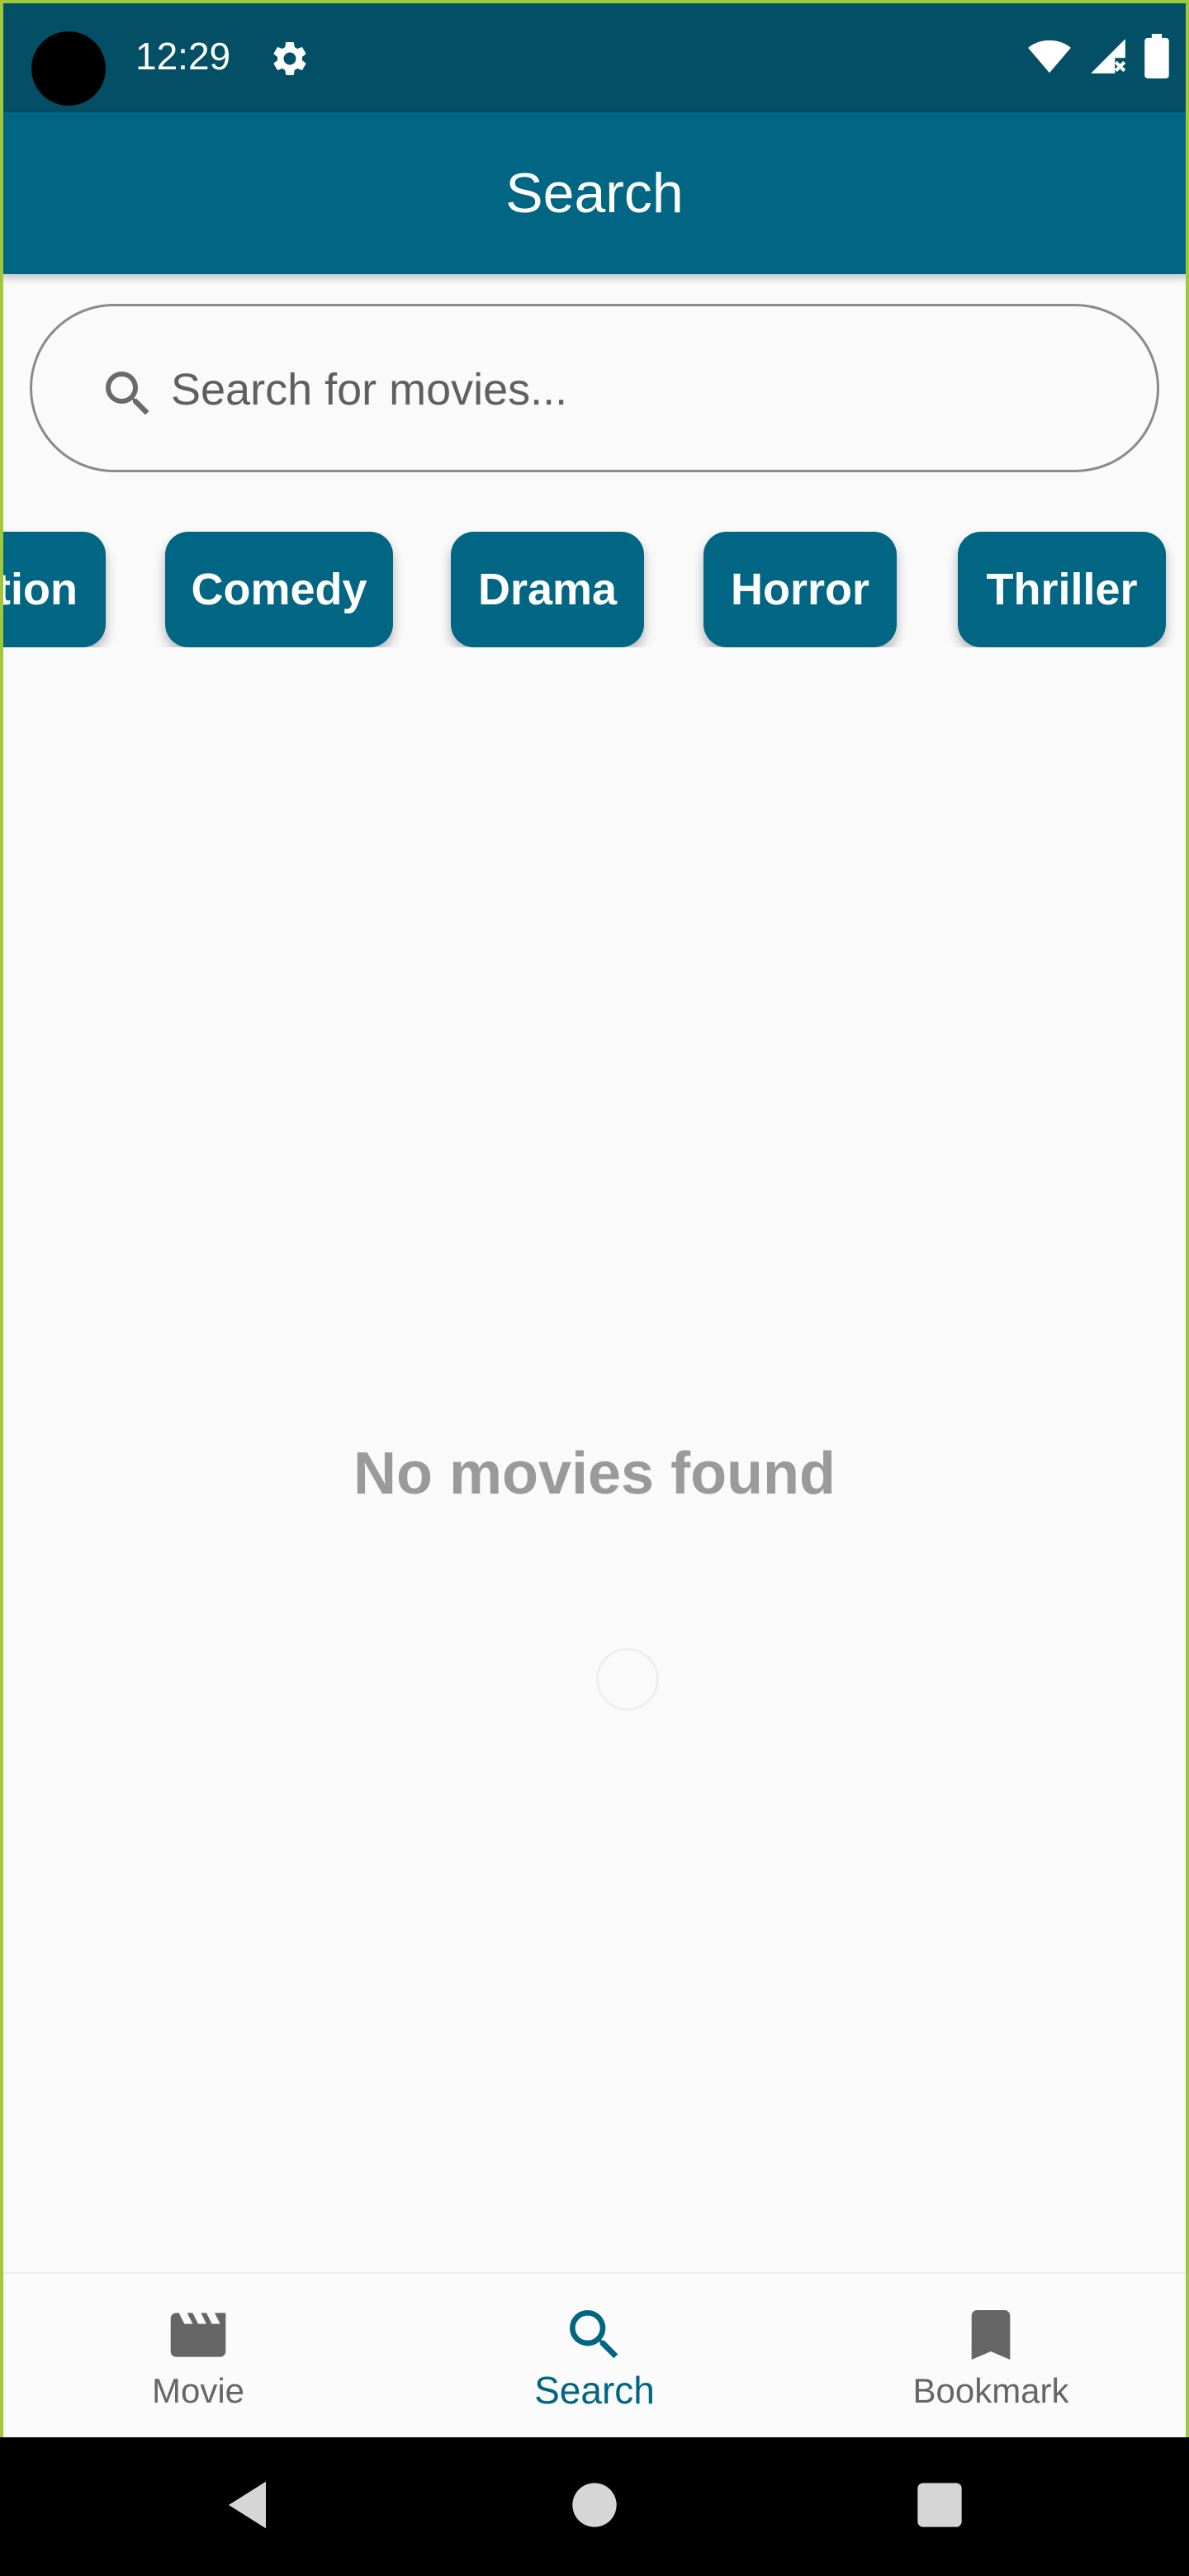 The width and height of the screenshot is (1189, 2576). What do you see at coordinates (594, 1474) in the screenshot?
I see `empty-state-message: No movies found` at bounding box center [594, 1474].